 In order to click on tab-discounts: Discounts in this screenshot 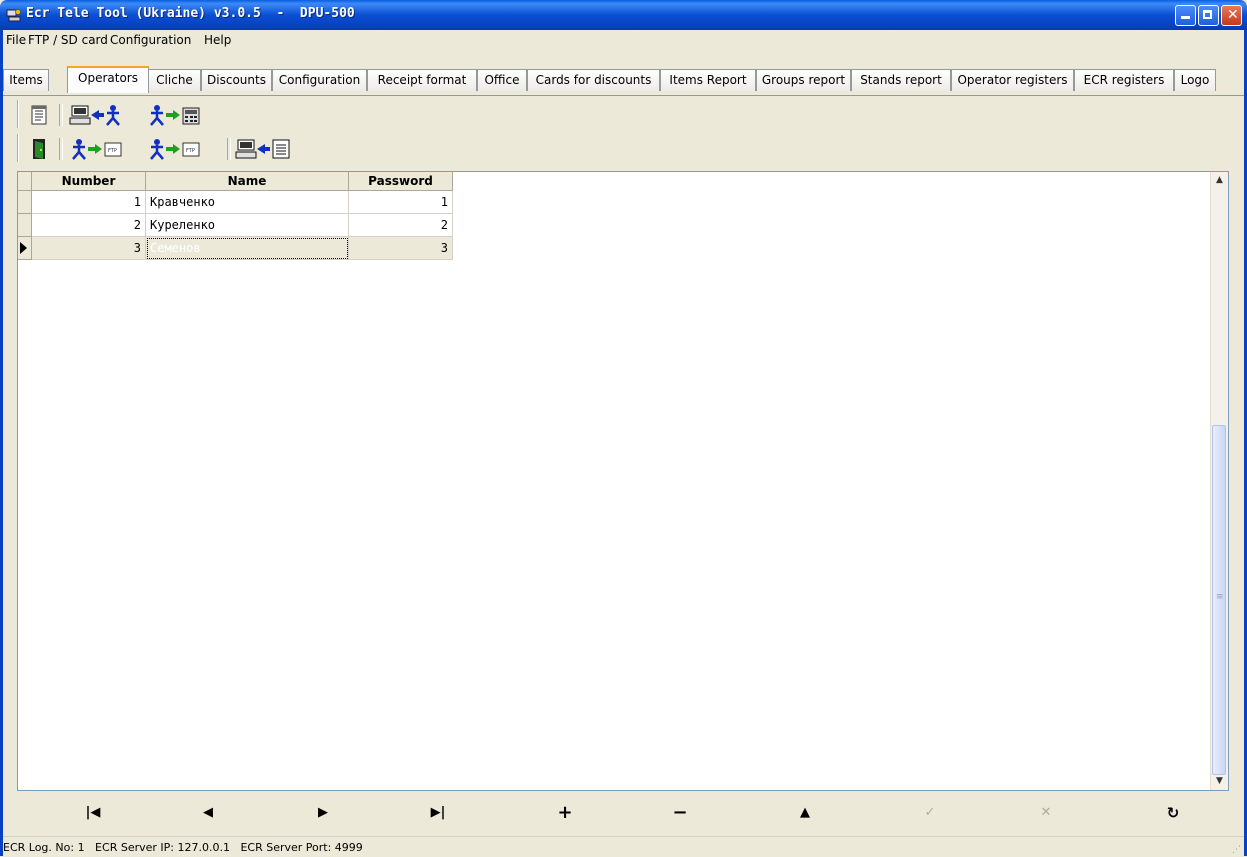, I will do `click(236, 80)`.